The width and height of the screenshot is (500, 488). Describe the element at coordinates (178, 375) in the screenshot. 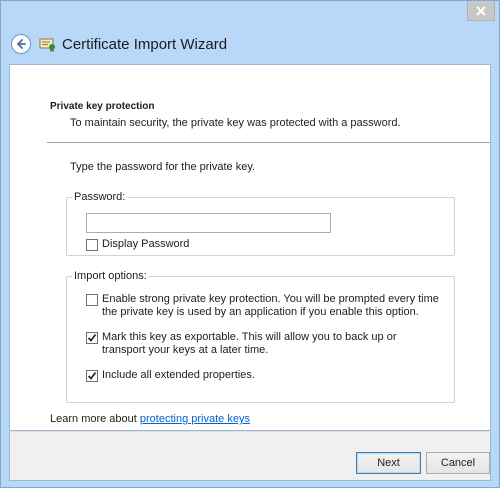

I see `extended-properties-label: Include all extended properties.` at that location.